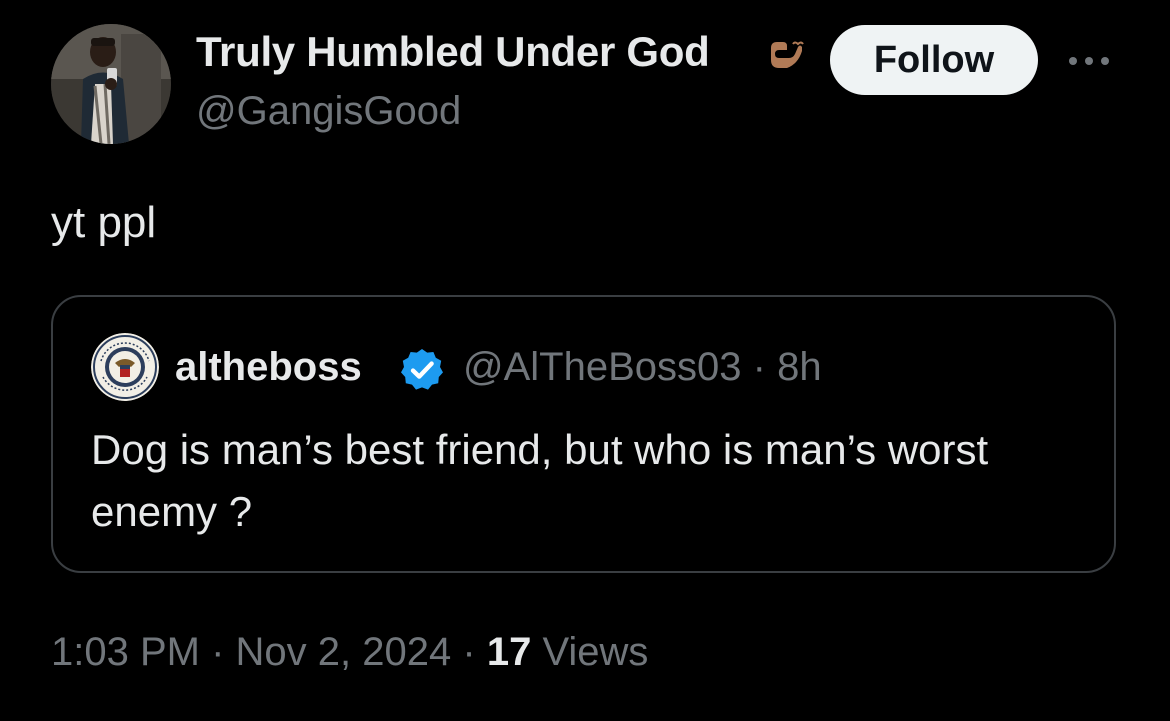 The width and height of the screenshot is (1170, 721). I want to click on seal-logo, so click(125, 367).